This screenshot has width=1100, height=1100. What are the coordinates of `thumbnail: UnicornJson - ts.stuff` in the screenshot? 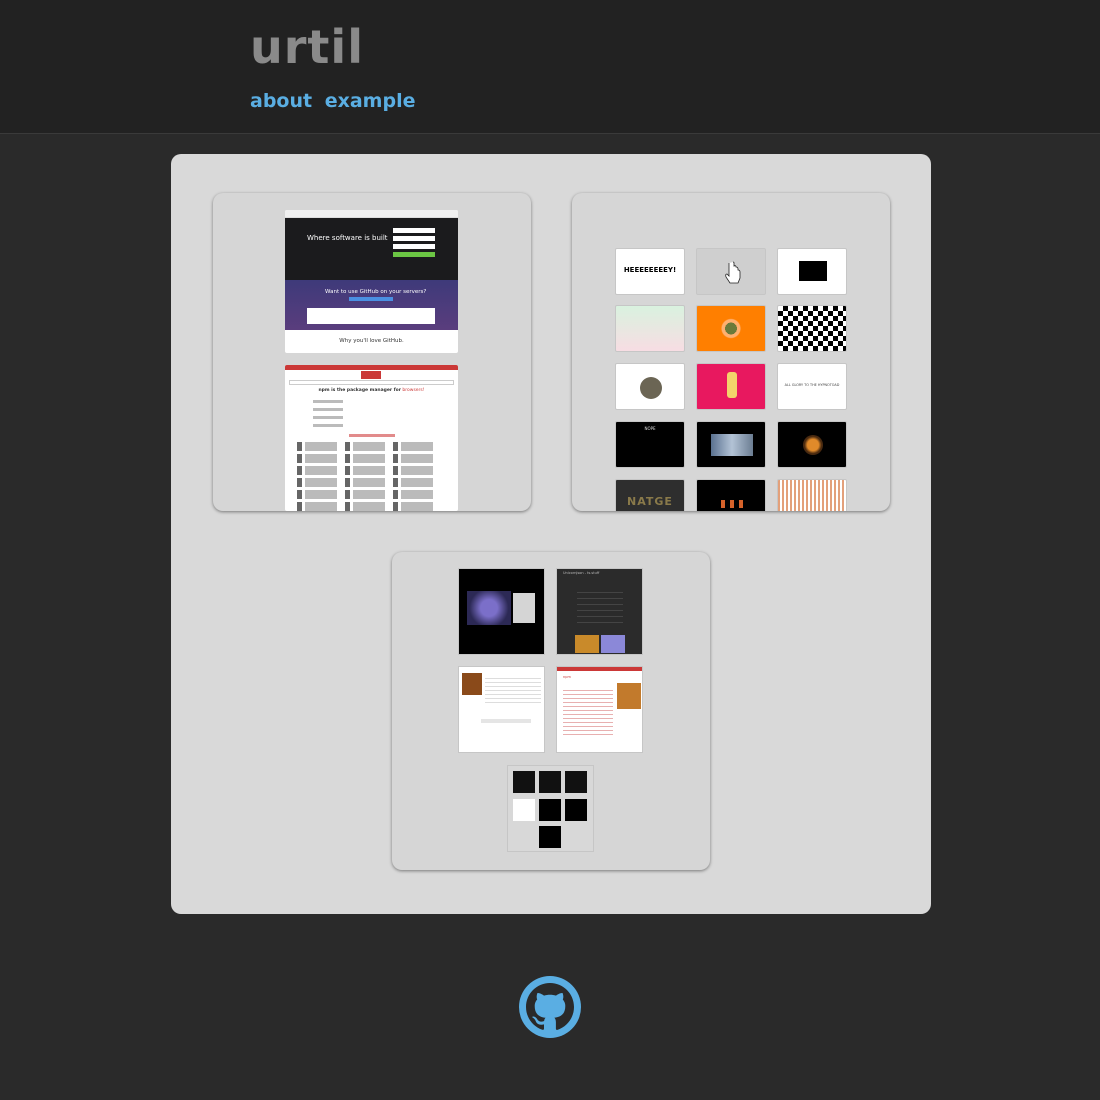 It's located at (599, 611).